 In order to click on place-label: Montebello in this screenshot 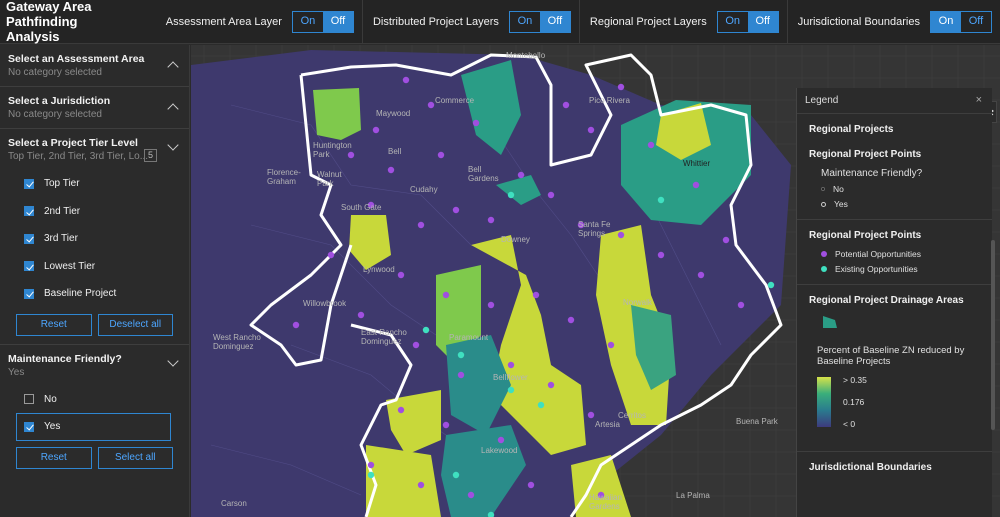, I will do `click(526, 55)`.